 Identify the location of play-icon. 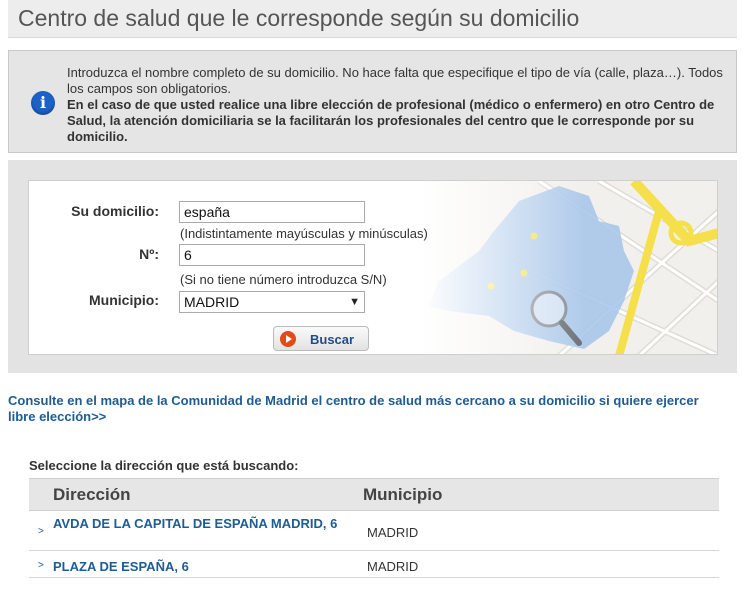
(288, 339).